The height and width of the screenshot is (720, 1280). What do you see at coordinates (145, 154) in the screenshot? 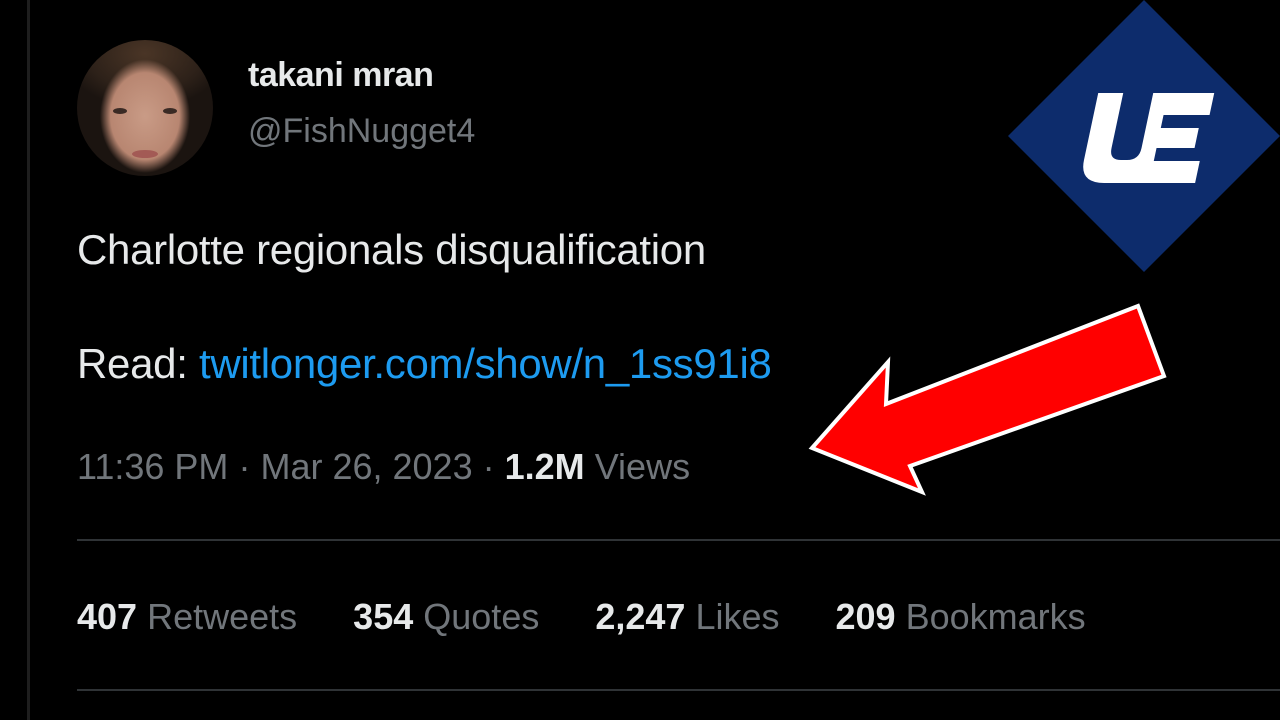
I see `avatar-mouth` at bounding box center [145, 154].